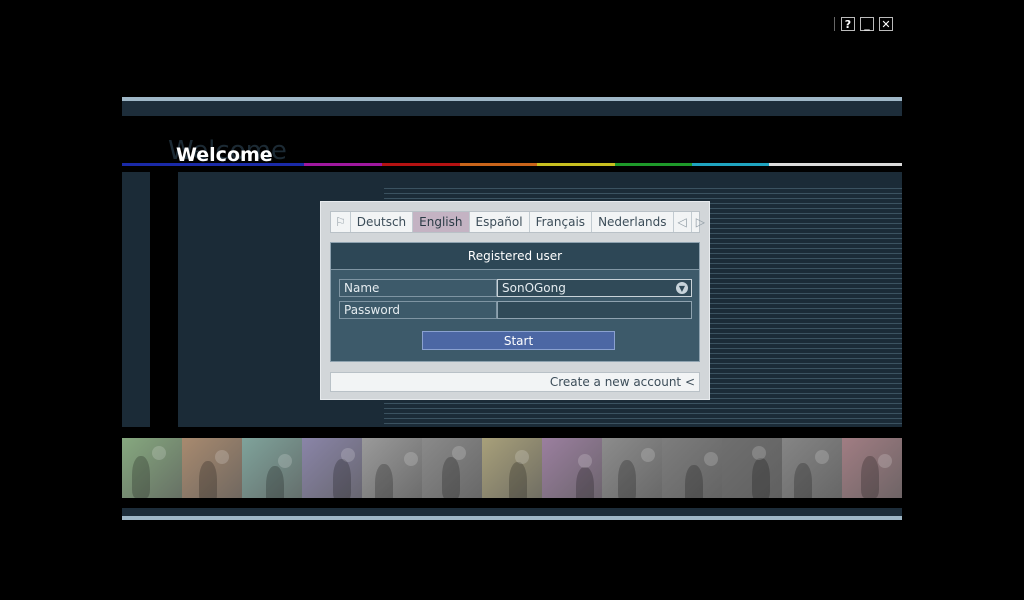 The image size is (1024, 600). What do you see at coordinates (515, 256) in the screenshot?
I see `login-header: Registered user` at bounding box center [515, 256].